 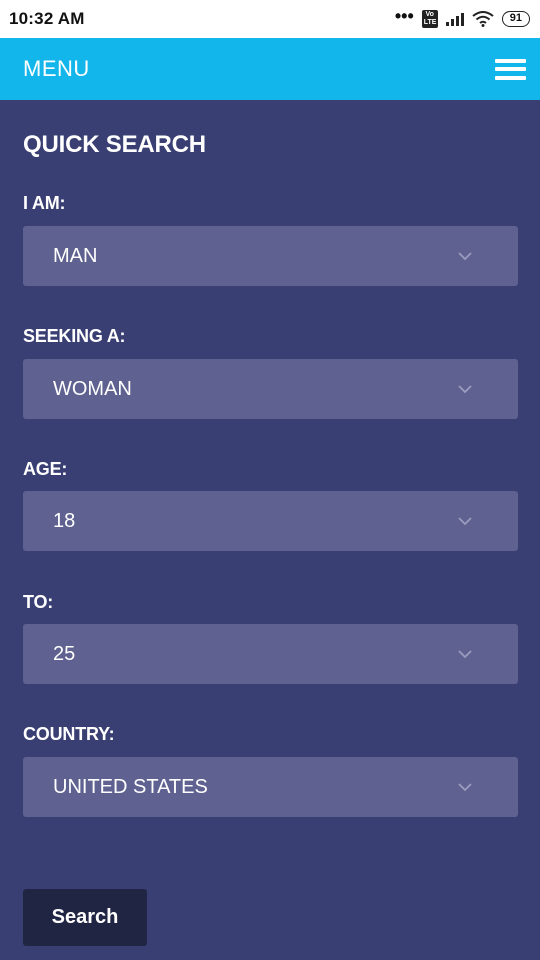 What do you see at coordinates (270, 19) in the screenshot?
I see `status-bar: 10:32 AM ••• Vo LTE 91` at bounding box center [270, 19].